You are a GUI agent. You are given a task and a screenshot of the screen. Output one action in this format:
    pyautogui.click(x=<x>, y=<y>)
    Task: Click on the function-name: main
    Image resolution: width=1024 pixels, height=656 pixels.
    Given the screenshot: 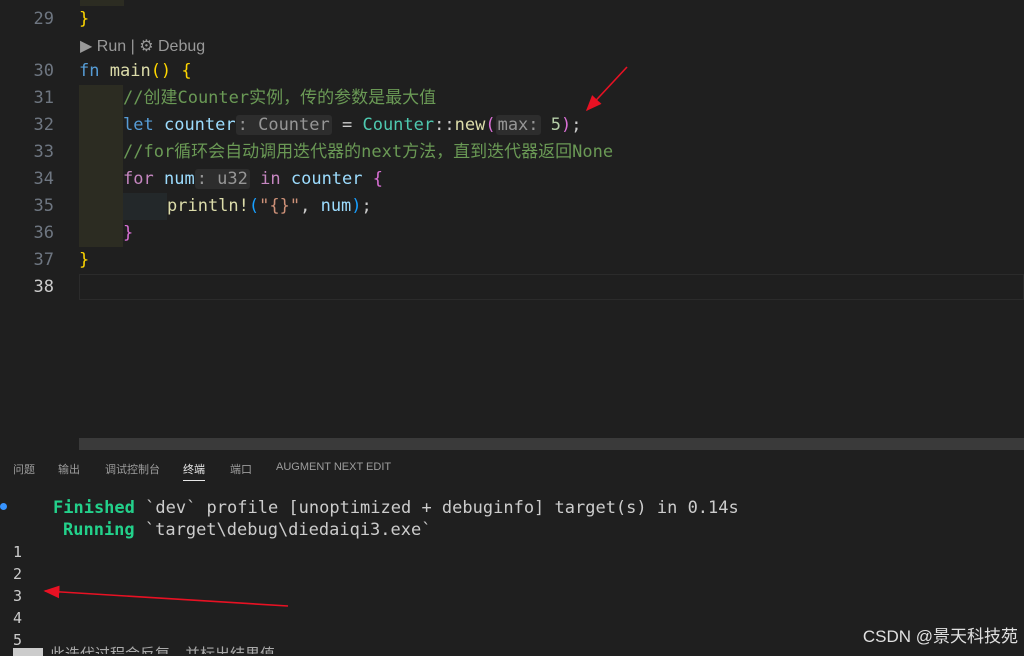 What is the action you would take?
    pyautogui.click(x=130, y=71)
    